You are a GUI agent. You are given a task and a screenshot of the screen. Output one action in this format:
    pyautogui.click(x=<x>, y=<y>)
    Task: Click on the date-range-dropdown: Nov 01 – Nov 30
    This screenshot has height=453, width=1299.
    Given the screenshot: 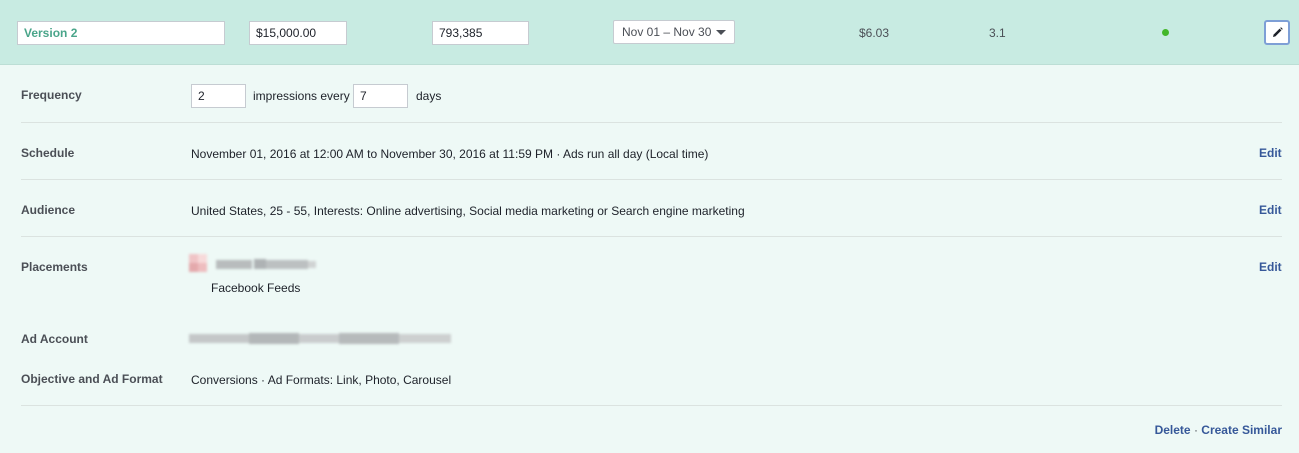 What is the action you would take?
    pyautogui.click(x=674, y=32)
    